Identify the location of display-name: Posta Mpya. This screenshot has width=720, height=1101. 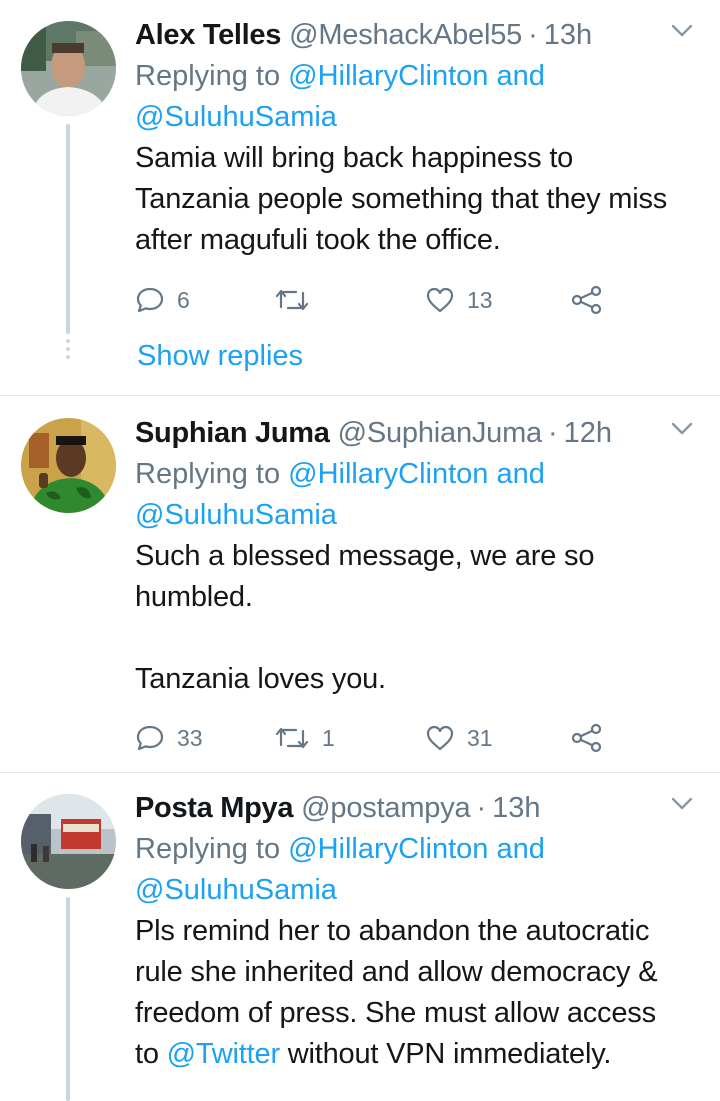
(214, 808).